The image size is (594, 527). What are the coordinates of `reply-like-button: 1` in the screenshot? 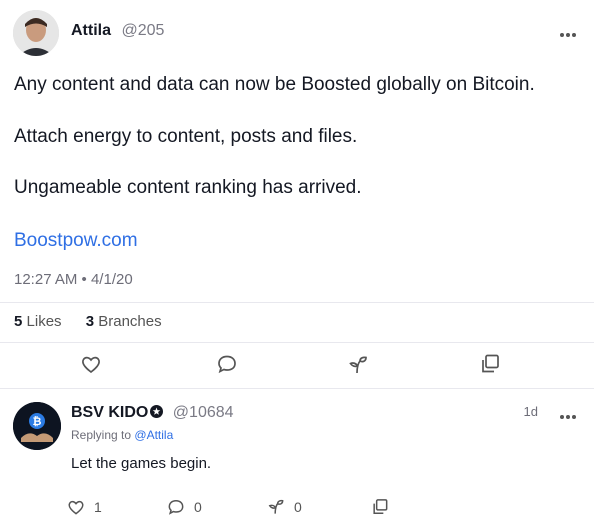 It's located at (84, 507).